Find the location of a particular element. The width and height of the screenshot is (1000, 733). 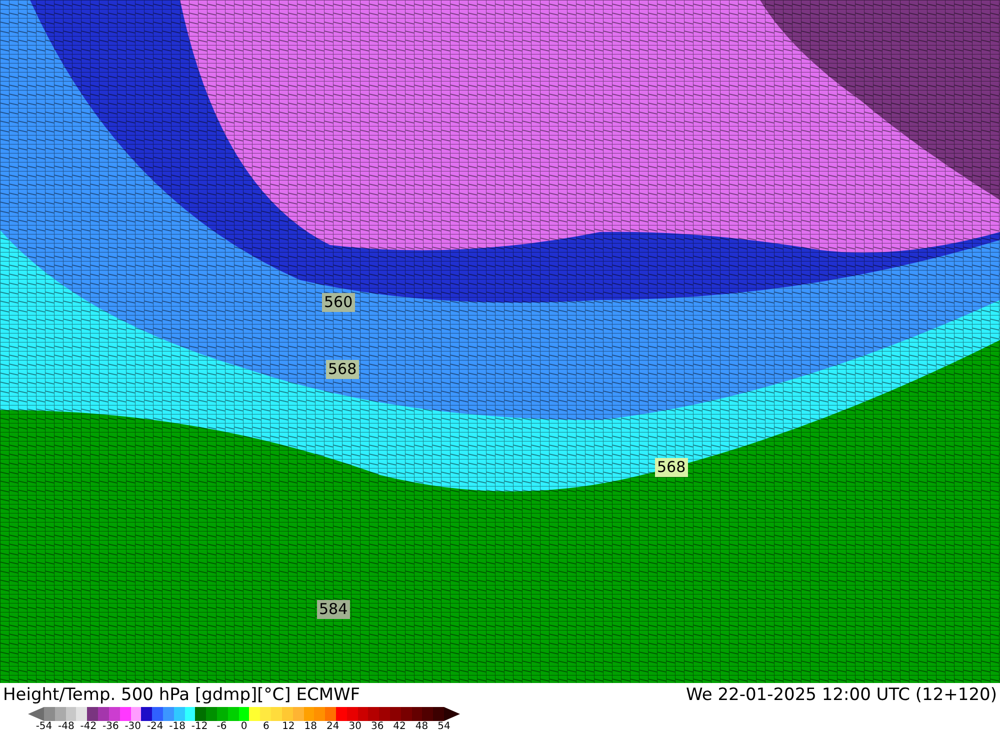

scale-tick-label: 36 is located at coordinates (377, 727).